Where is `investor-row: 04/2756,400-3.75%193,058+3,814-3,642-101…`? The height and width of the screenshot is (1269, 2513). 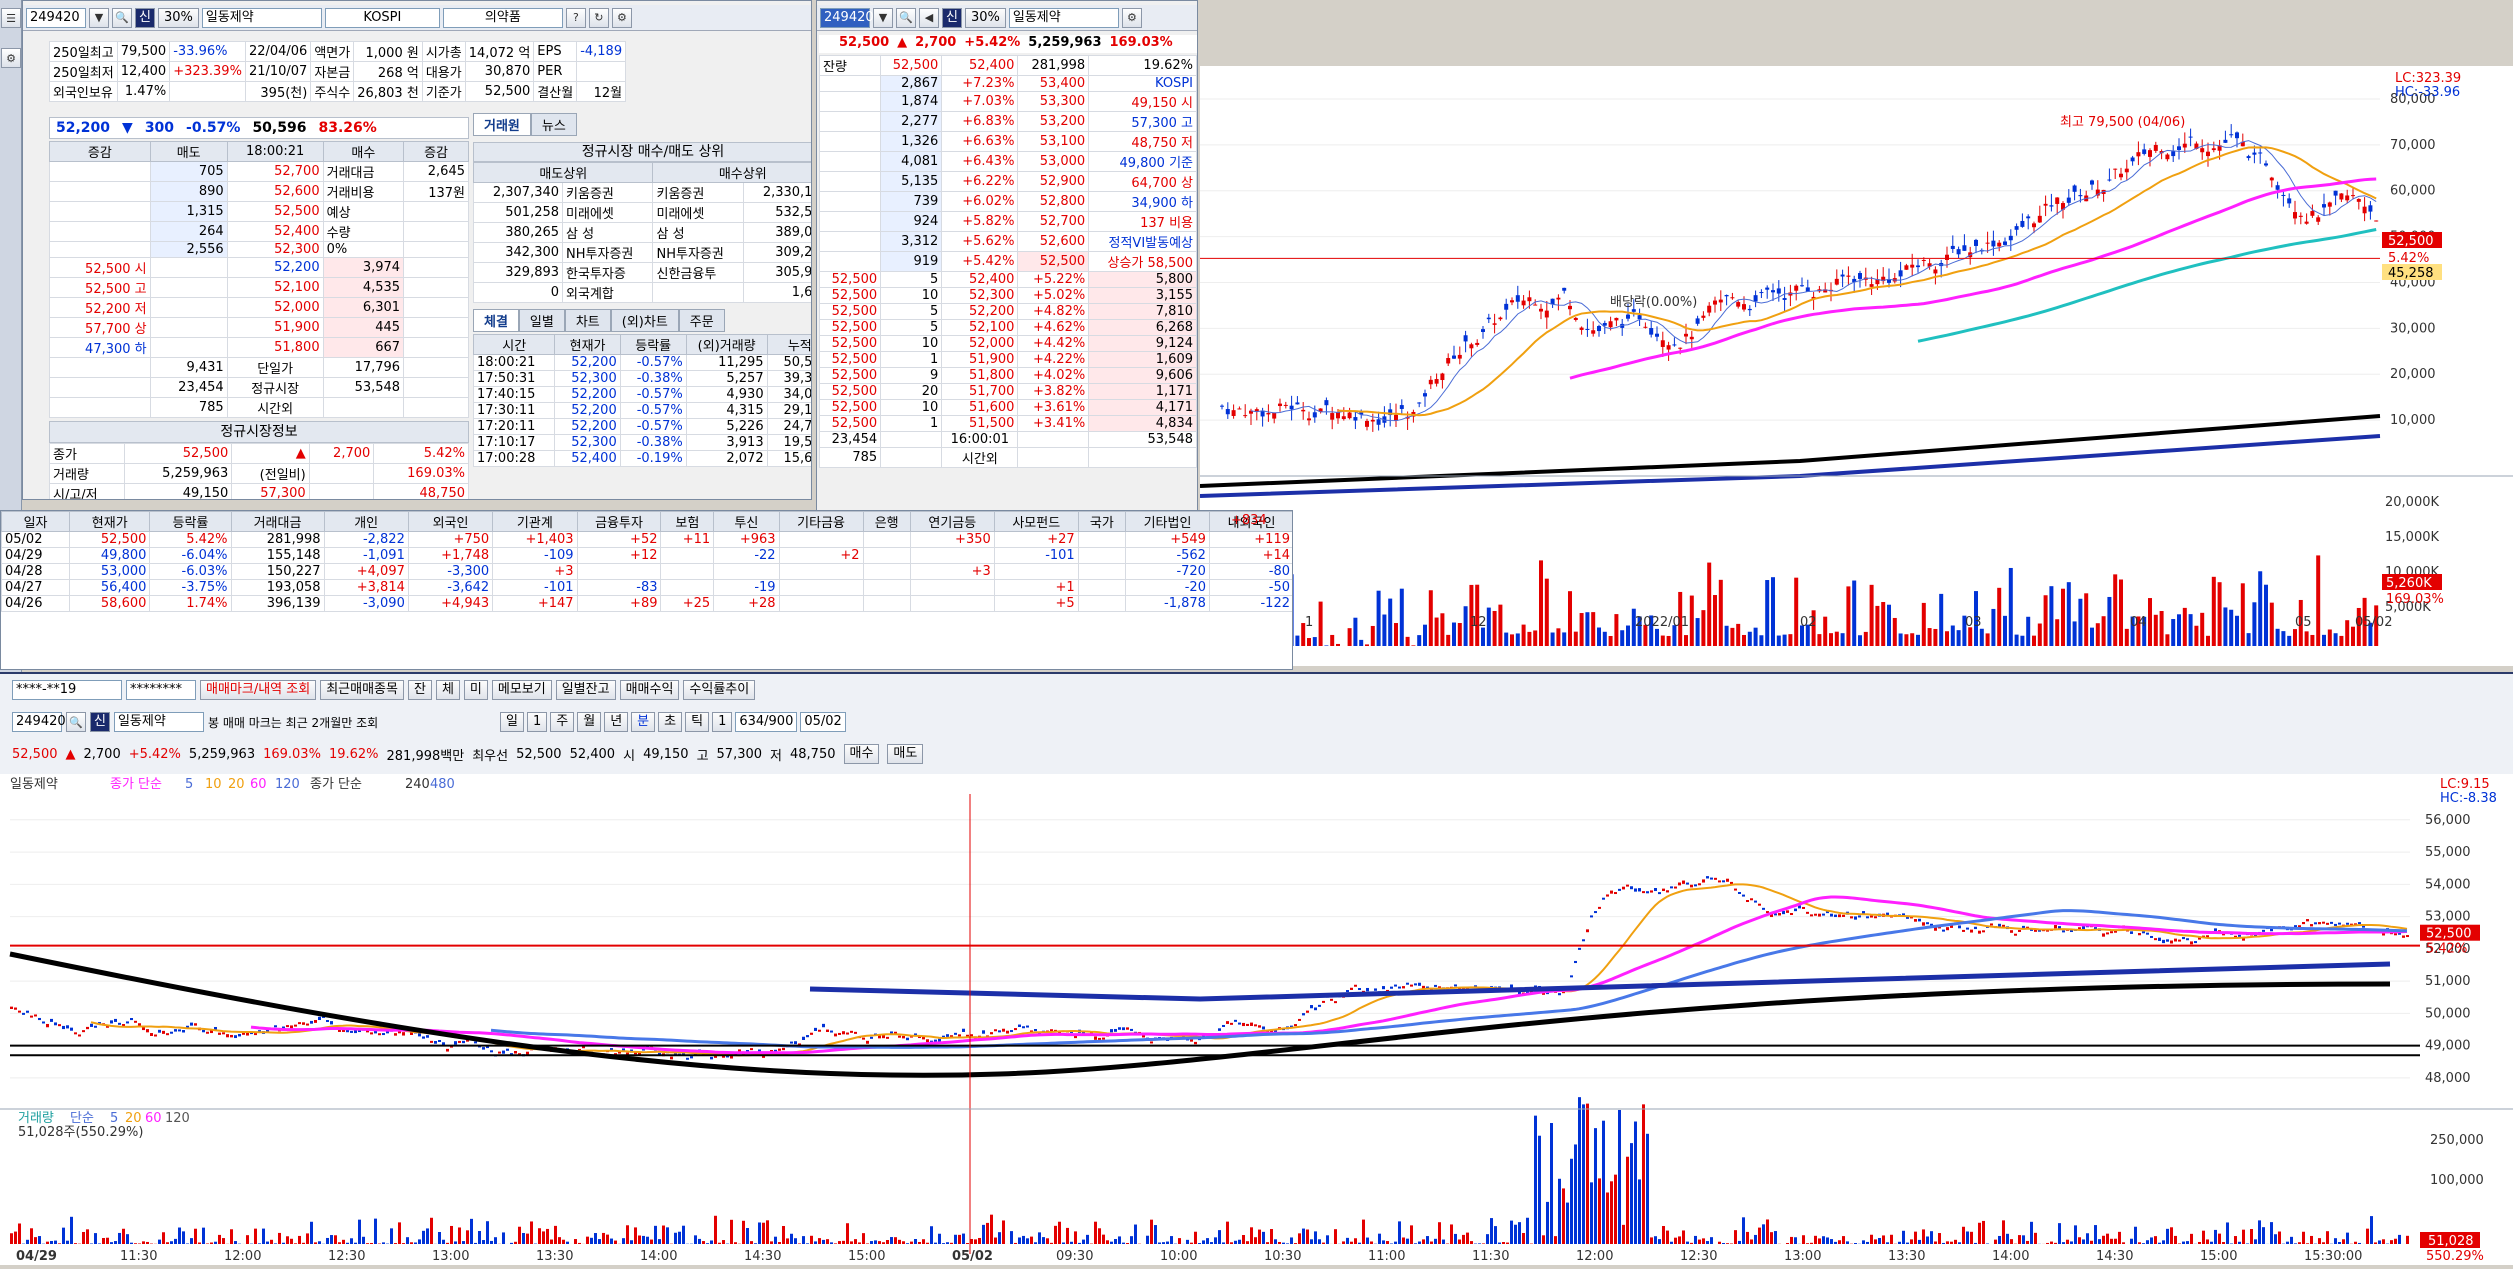
investor-row: 04/2756,400-3.75%193,058+3,814-3,642-101… is located at coordinates (648, 588).